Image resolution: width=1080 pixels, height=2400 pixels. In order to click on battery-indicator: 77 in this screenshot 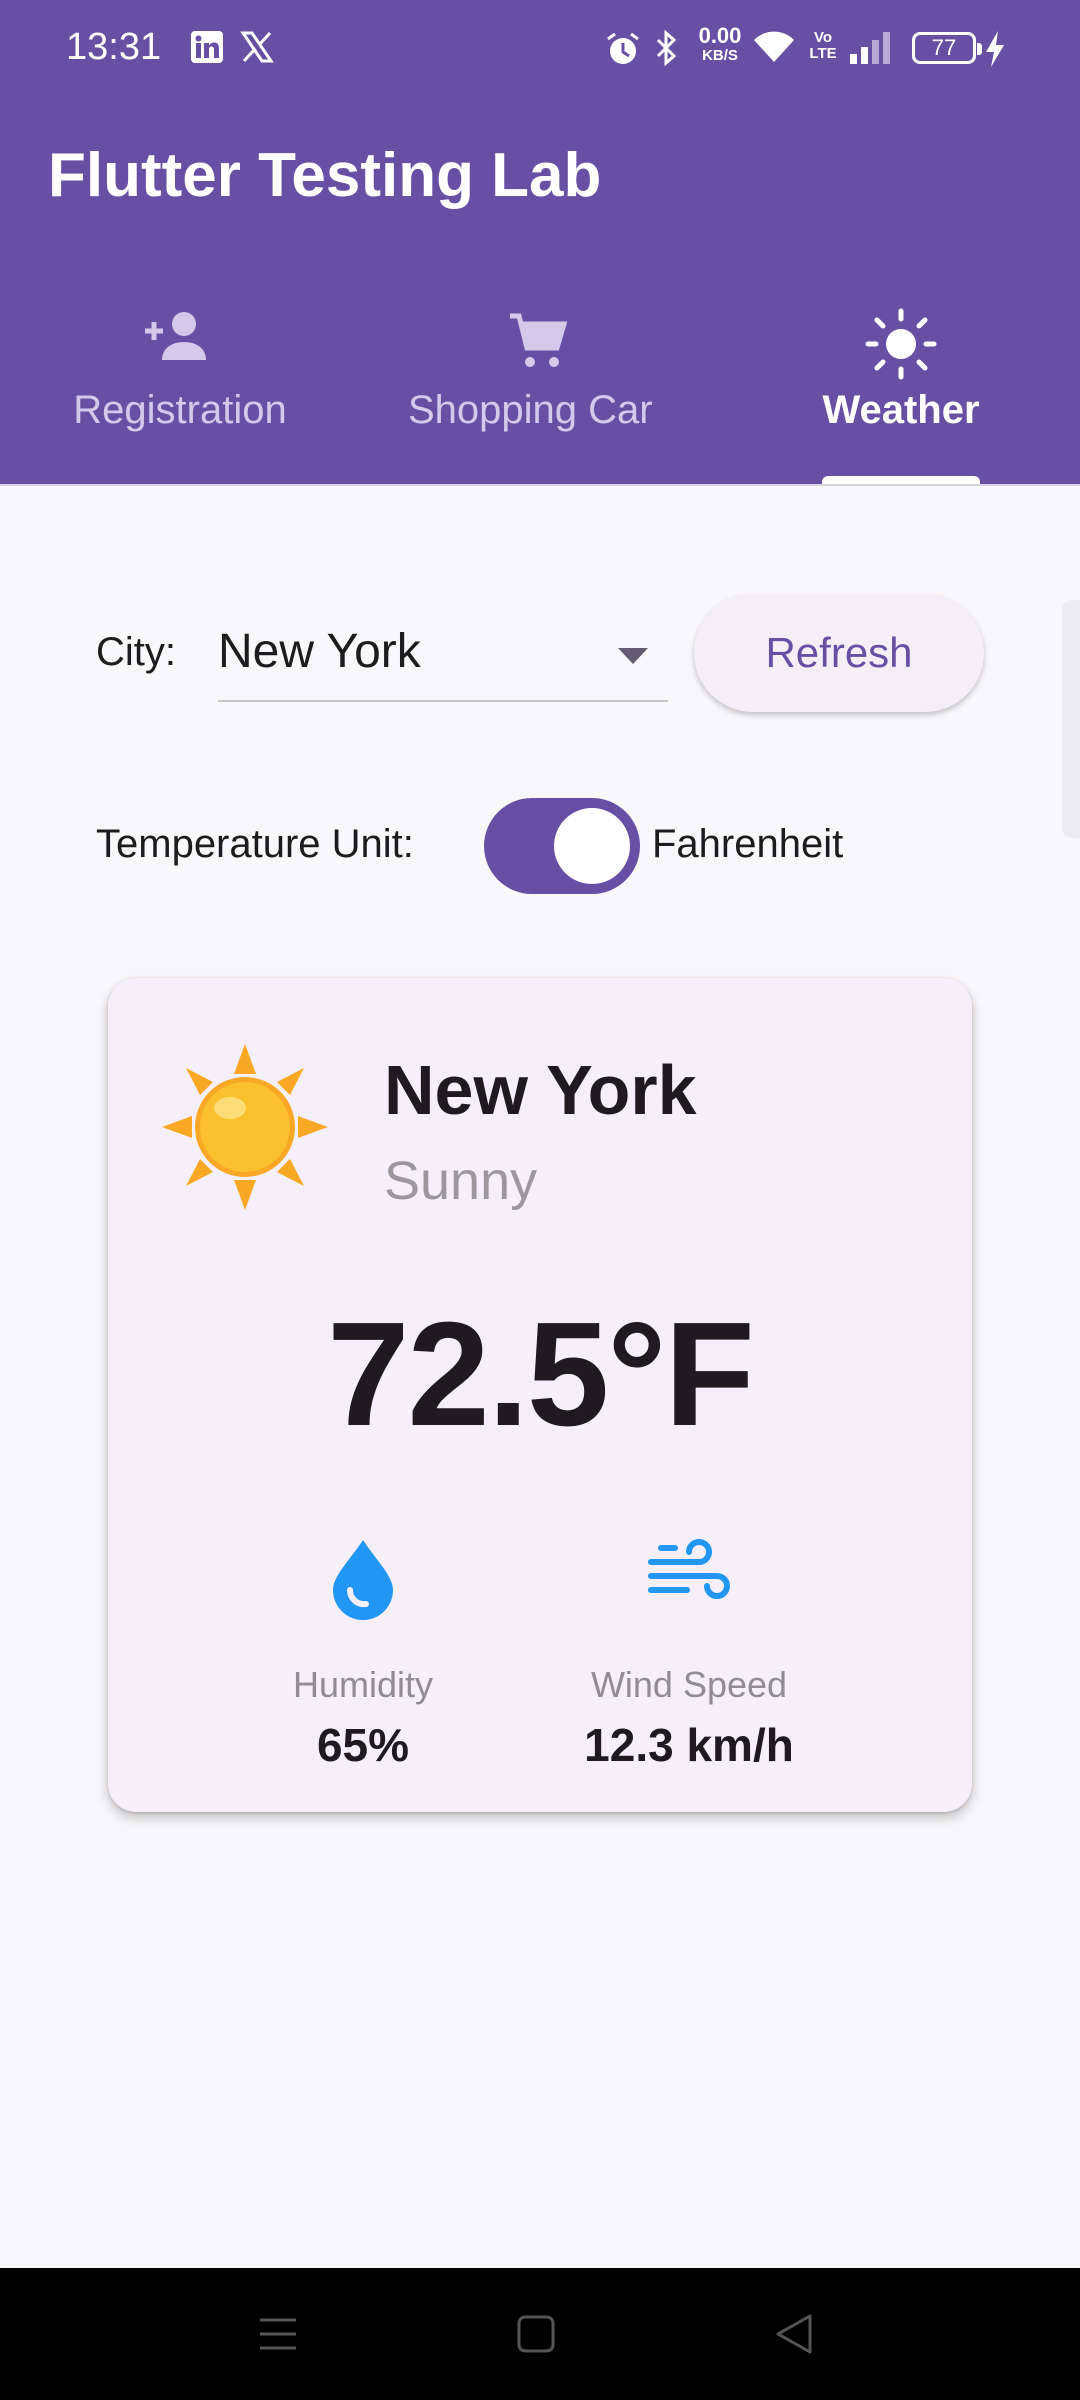, I will do `click(947, 48)`.